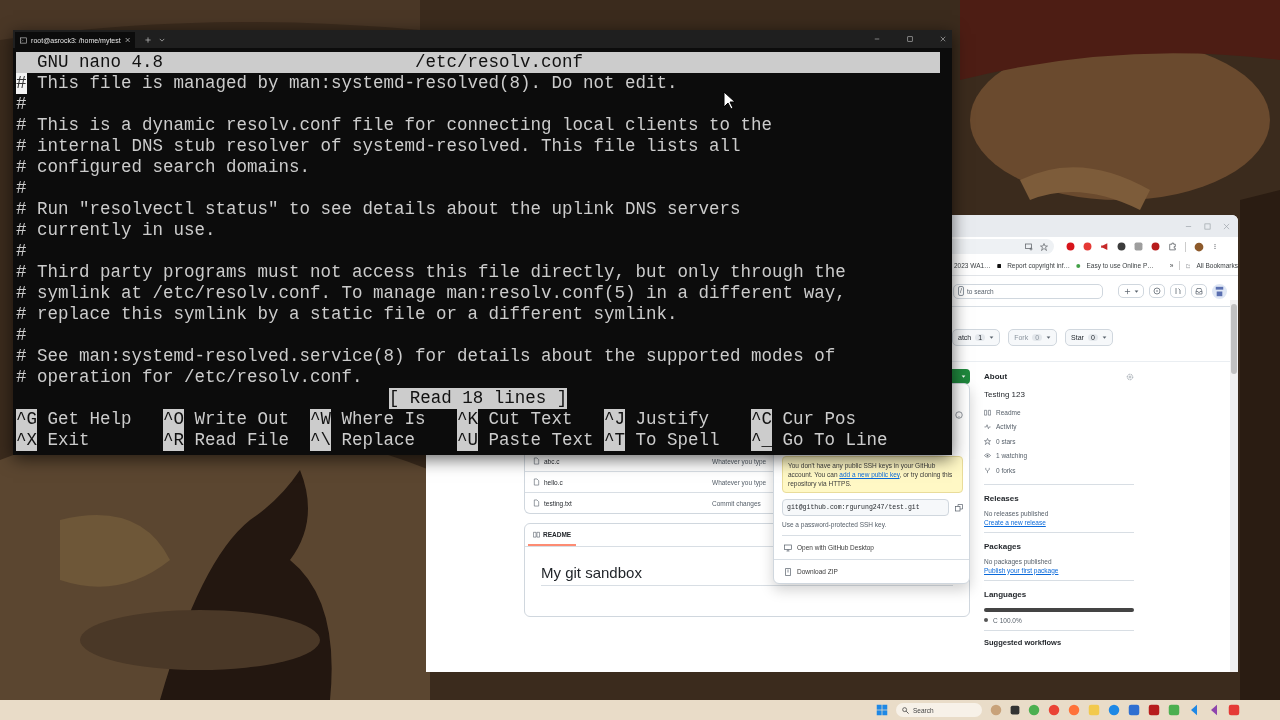  I want to click on desktop-icon, so click(788, 547).